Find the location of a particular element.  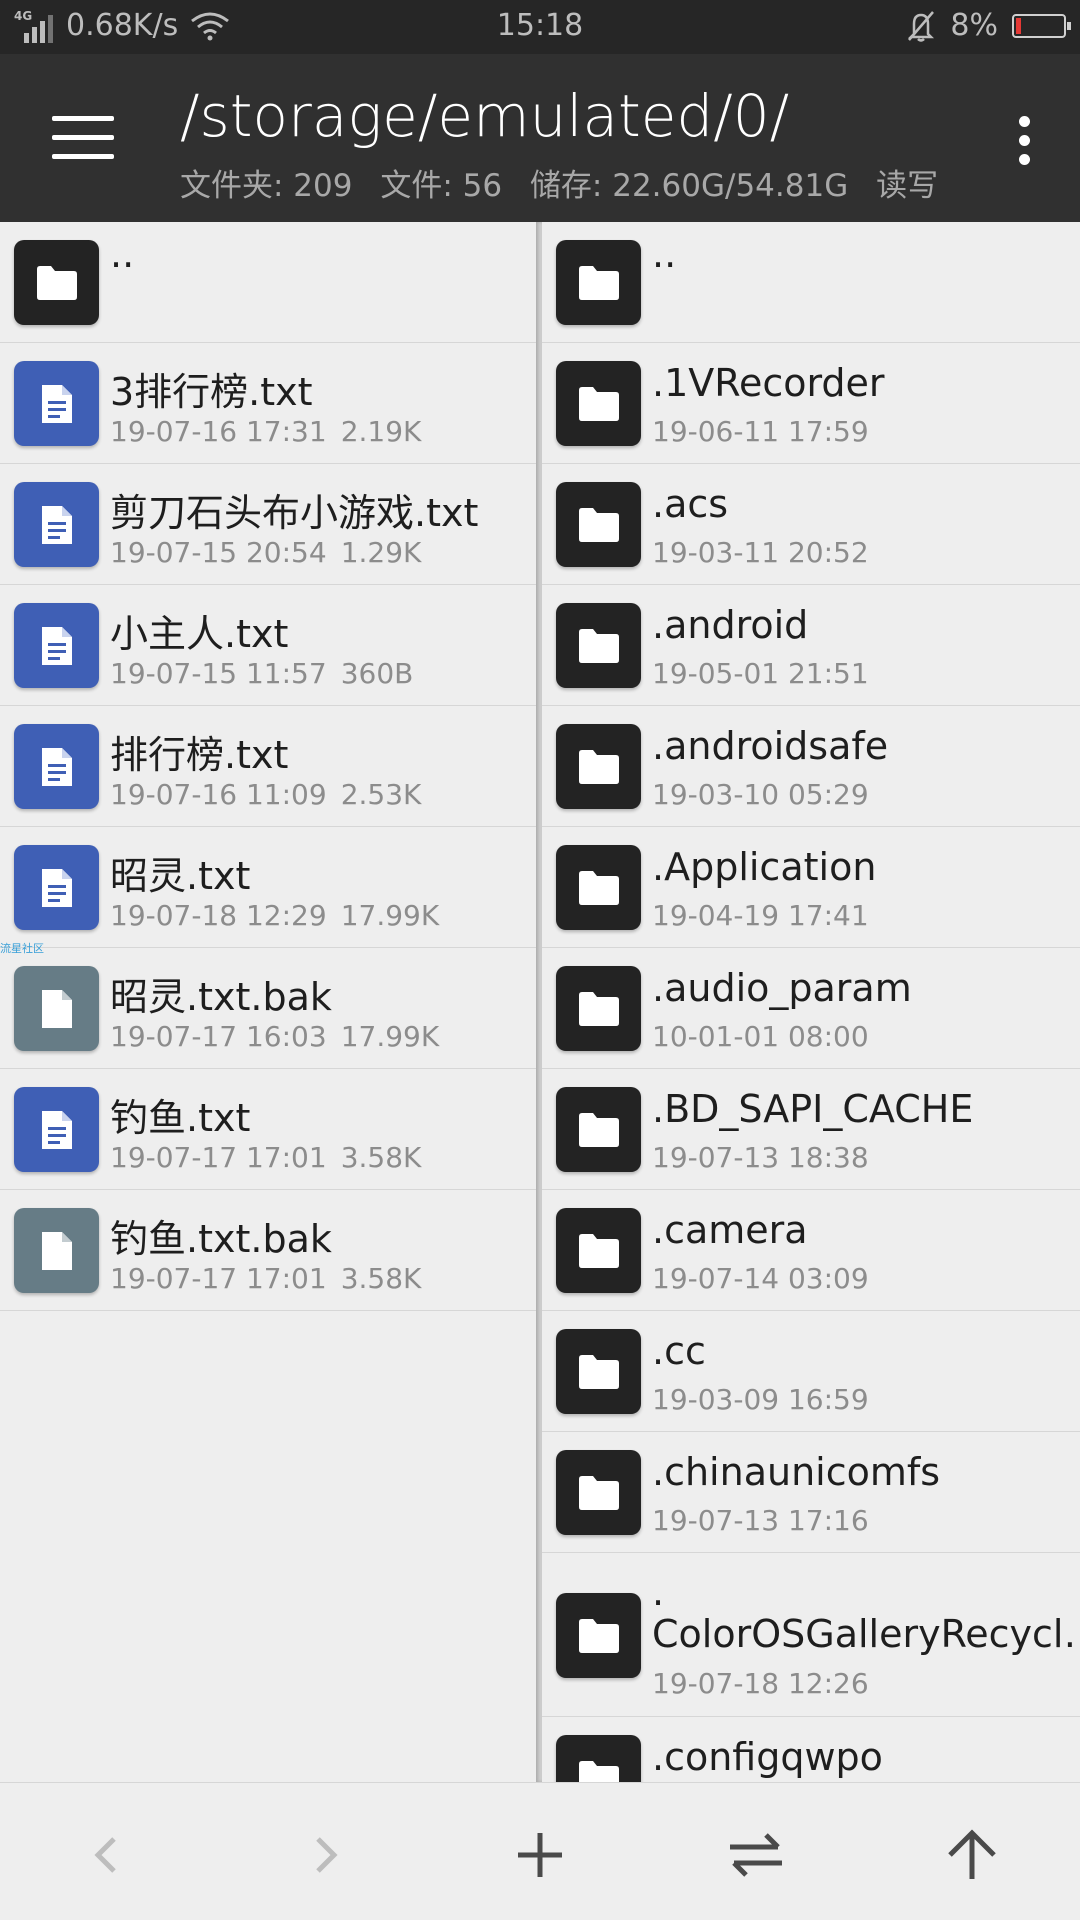

folder-date: 19-03-11 20:52 is located at coordinates (760, 552).